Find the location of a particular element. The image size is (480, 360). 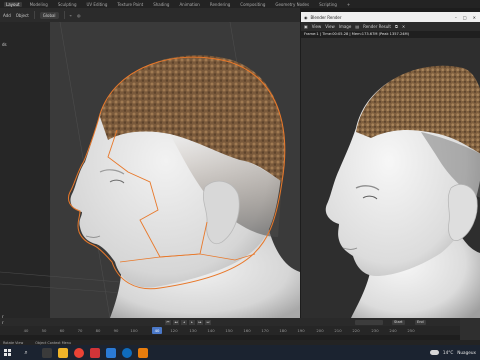

tab-uv-editing: UV Editing is located at coordinates (97, 4).